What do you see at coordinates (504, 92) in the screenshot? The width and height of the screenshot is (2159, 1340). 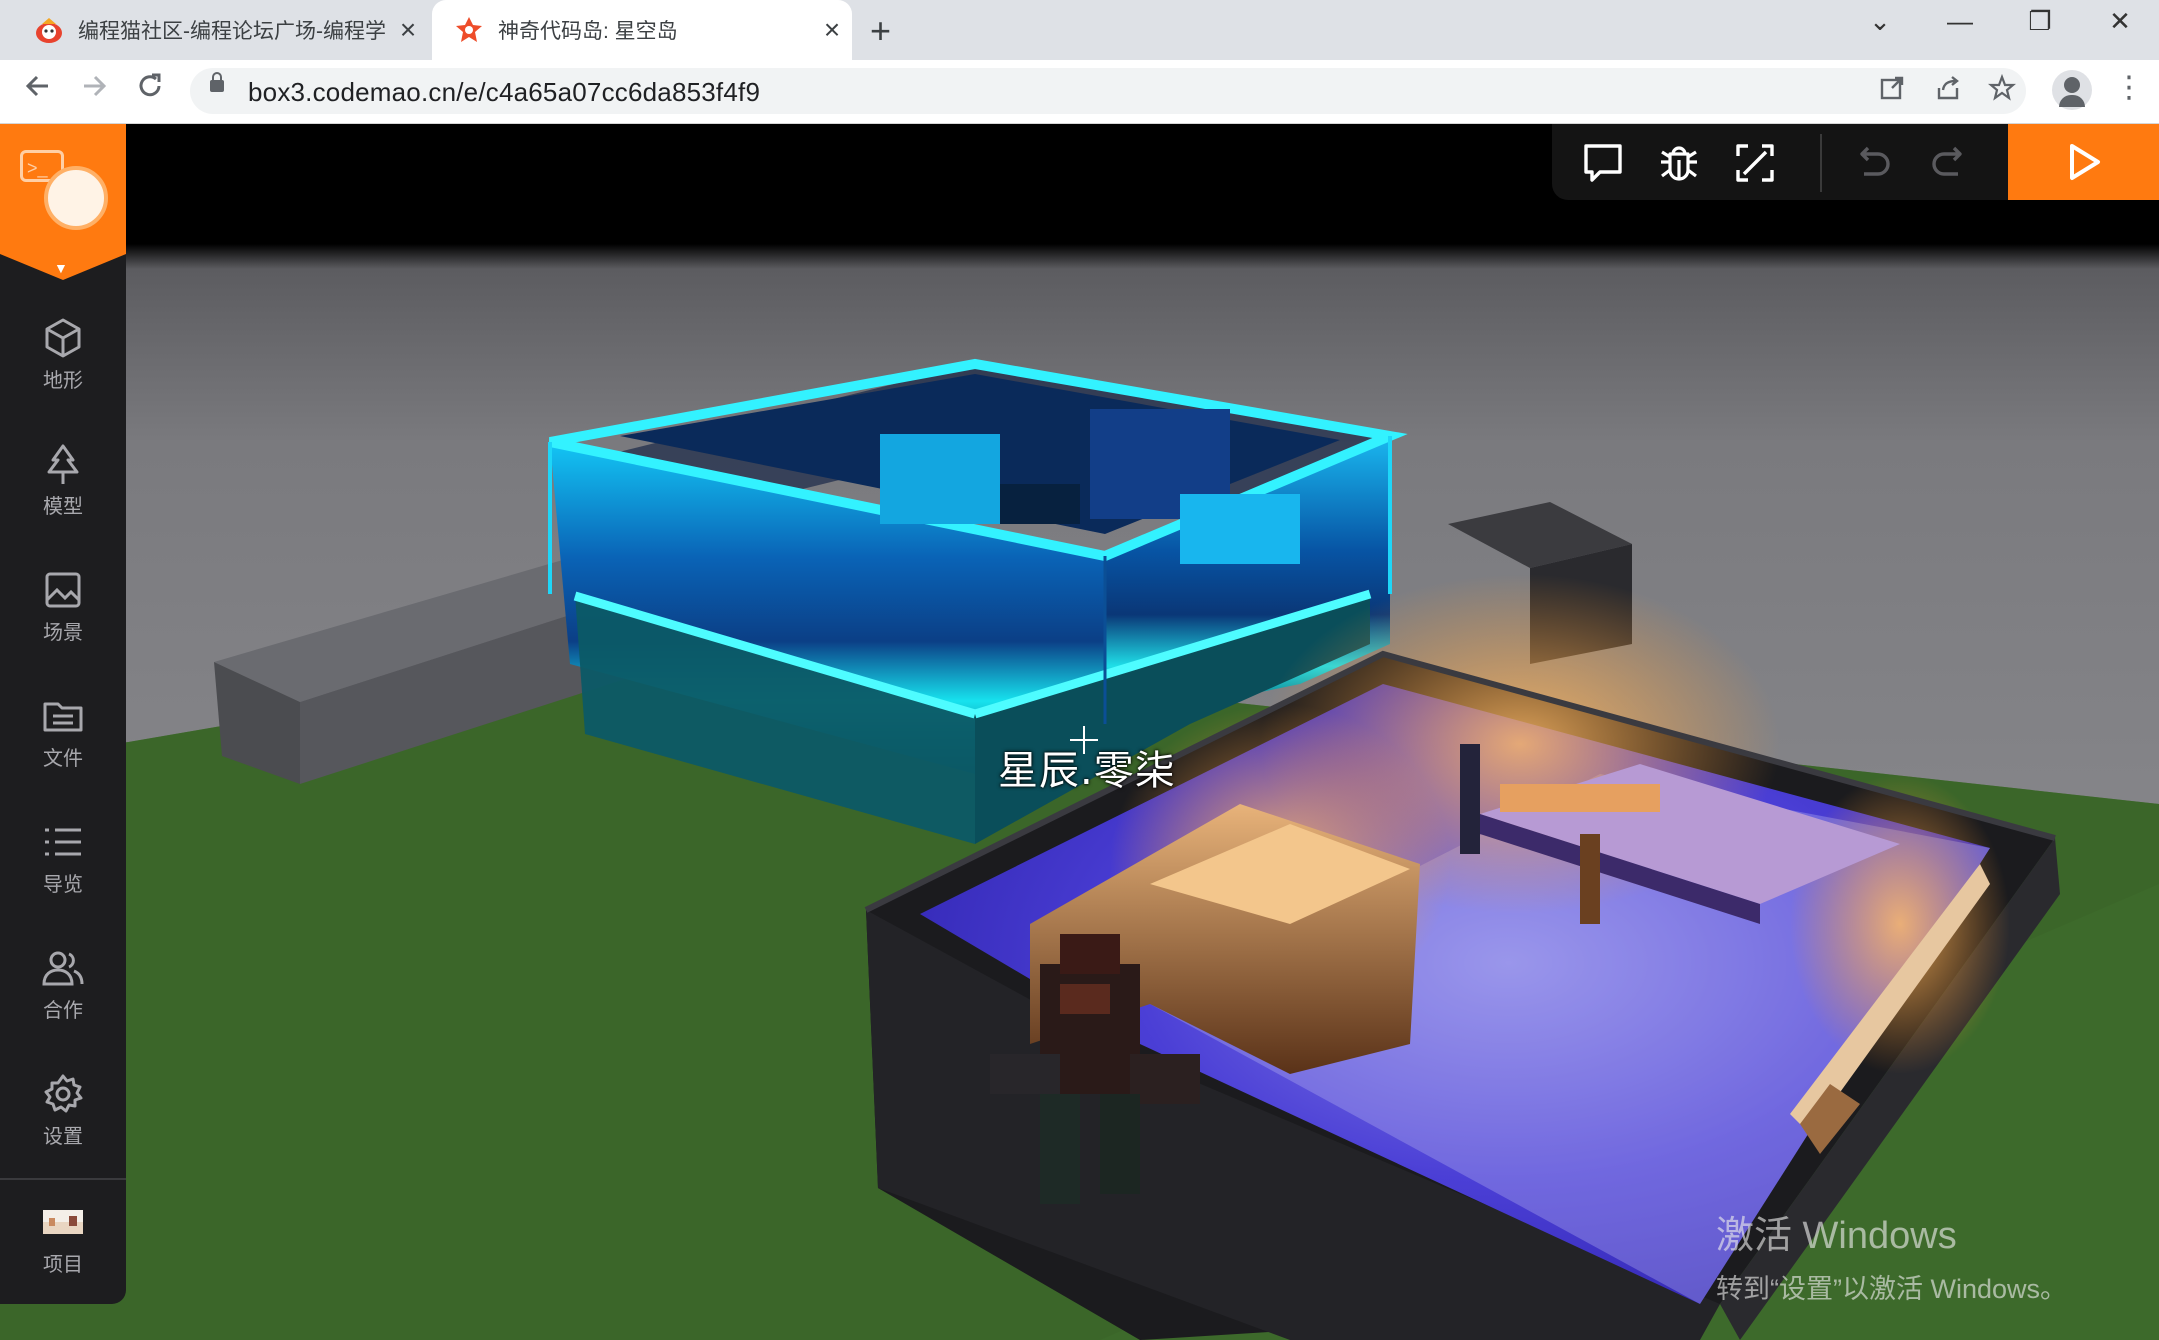 I see `url-text: box3.codemao.cn/e/c4a65a07cc6da853f4f9` at bounding box center [504, 92].